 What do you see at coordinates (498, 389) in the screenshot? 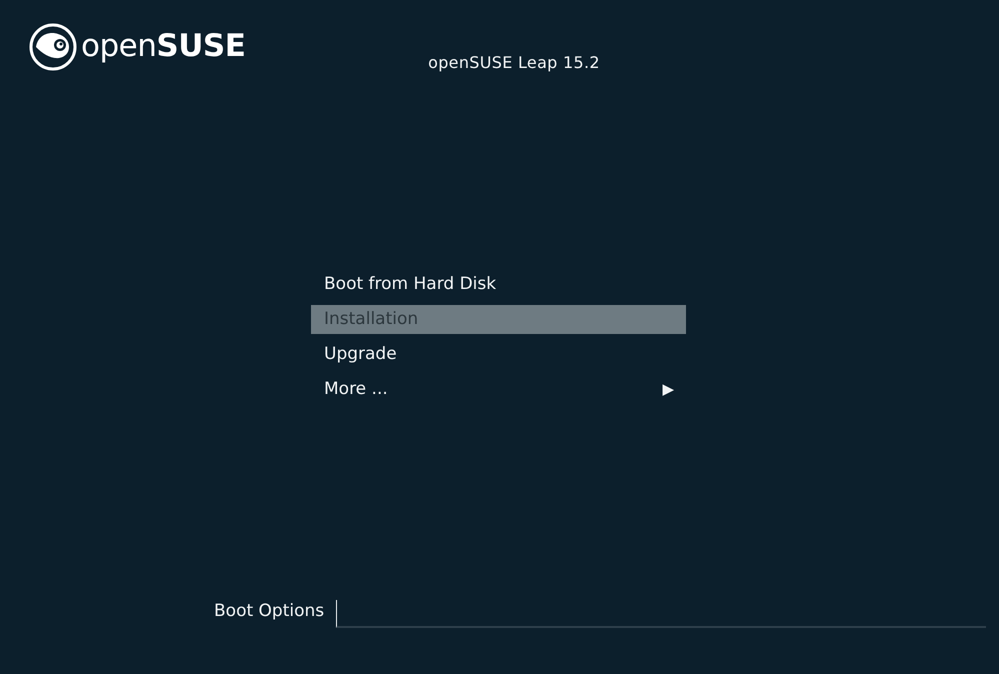
I see `menu-item: More ... ▶` at bounding box center [498, 389].